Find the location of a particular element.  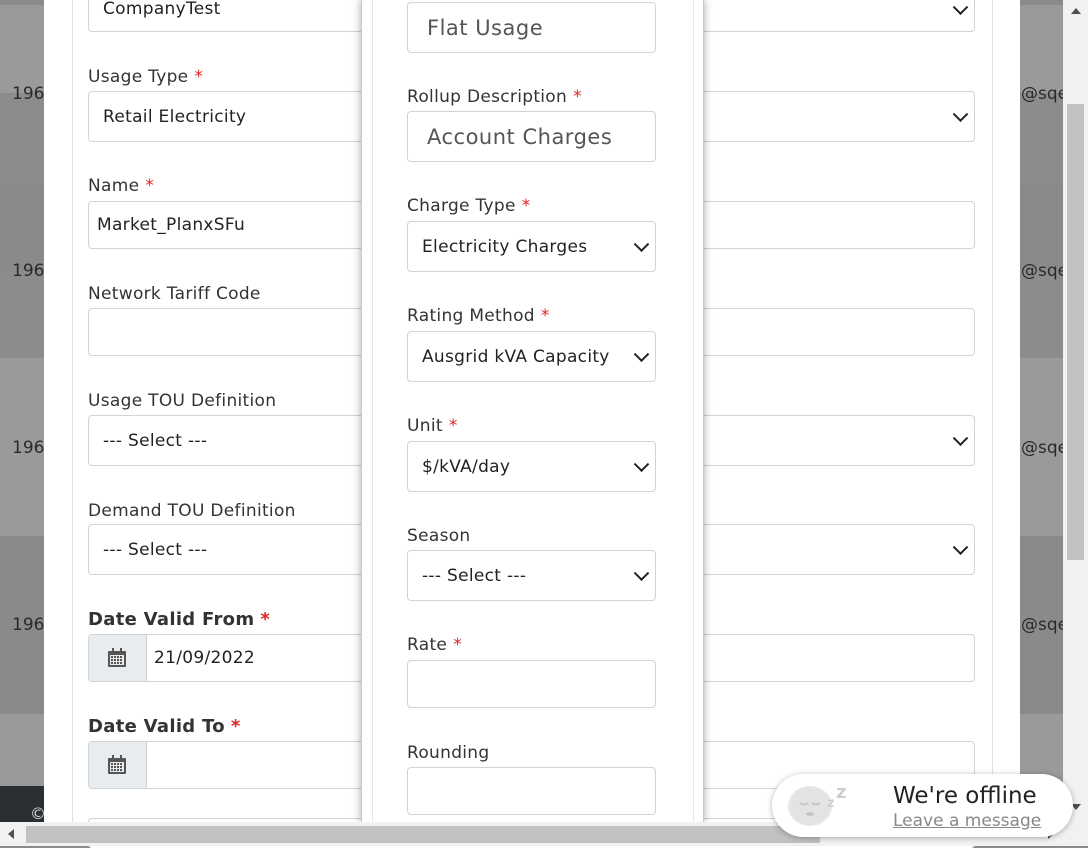

rating-method-label: Rating Method * is located at coordinates (478, 316).